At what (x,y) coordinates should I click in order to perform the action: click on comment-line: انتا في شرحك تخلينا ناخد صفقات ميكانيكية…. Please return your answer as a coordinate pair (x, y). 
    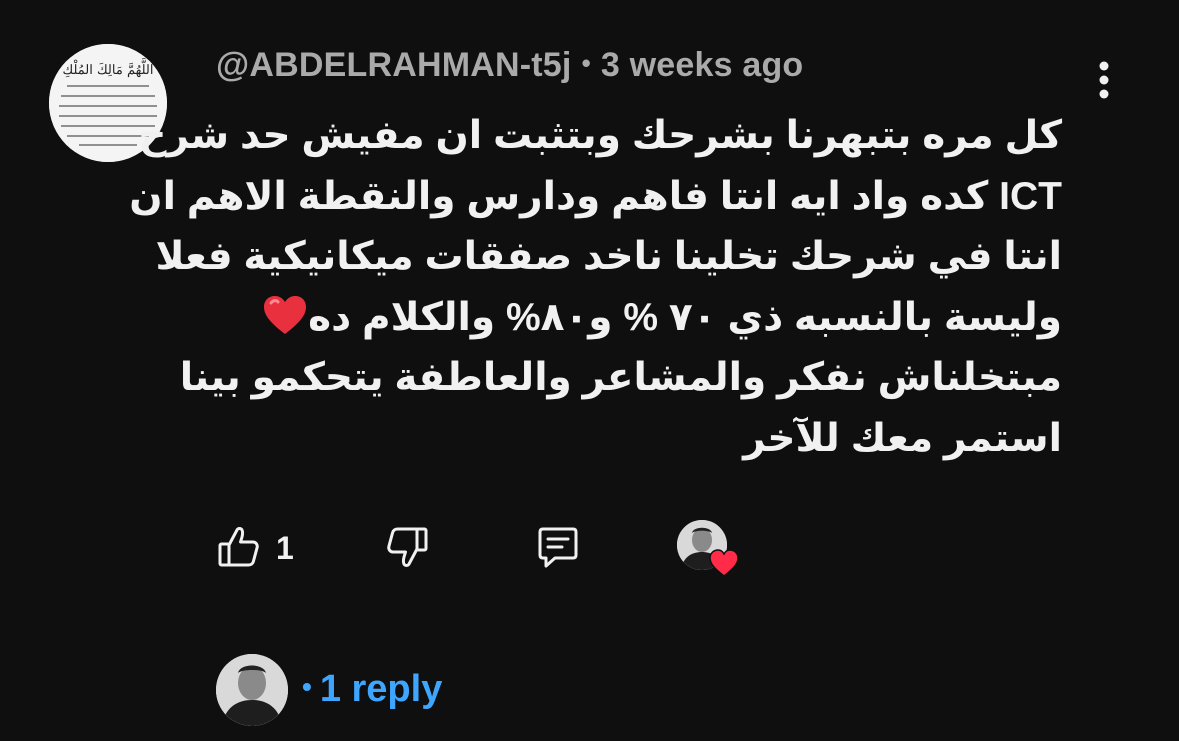
    Looking at the image, I should click on (608, 256).